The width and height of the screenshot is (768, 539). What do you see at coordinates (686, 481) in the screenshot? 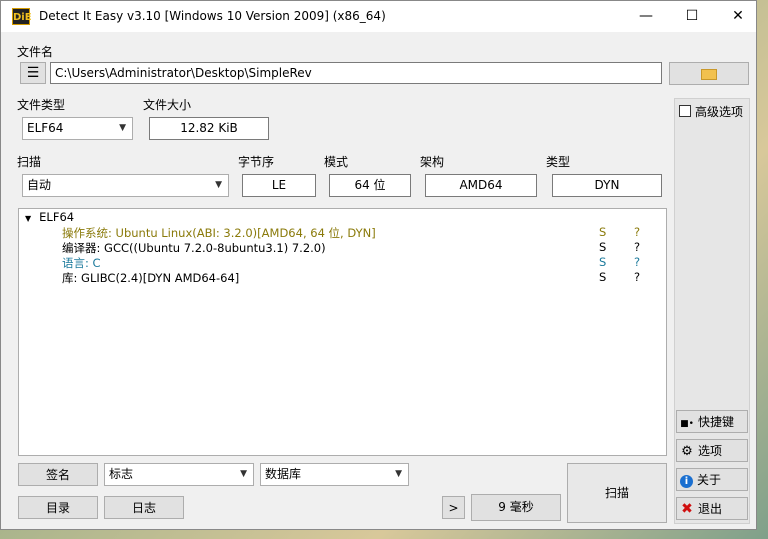
I see `info-icon: i` at bounding box center [686, 481].